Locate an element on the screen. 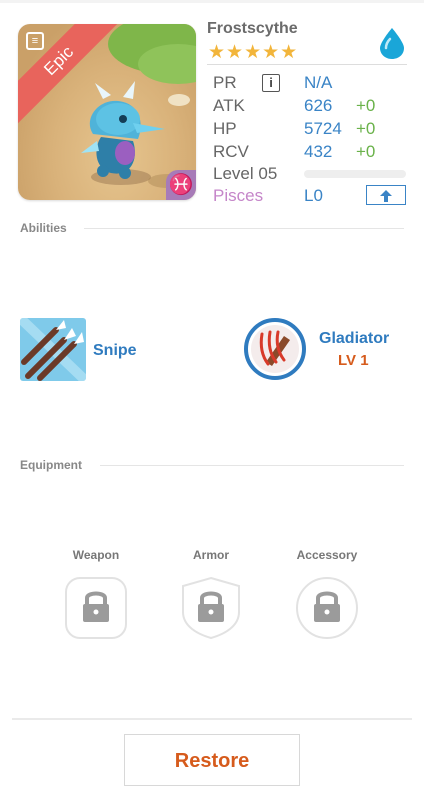 The height and width of the screenshot is (800, 424). ability-name-snipe: Snipe is located at coordinates (115, 351).